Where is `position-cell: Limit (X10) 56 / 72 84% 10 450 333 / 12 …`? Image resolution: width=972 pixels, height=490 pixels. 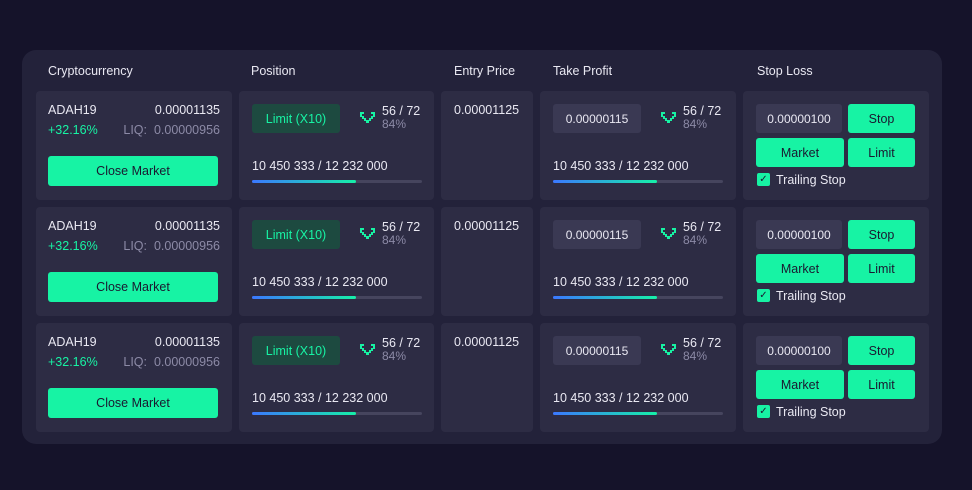 position-cell: Limit (X10) 56 / 72 84% 10 450 333 / 12 … is located at coordinates (336, 261).